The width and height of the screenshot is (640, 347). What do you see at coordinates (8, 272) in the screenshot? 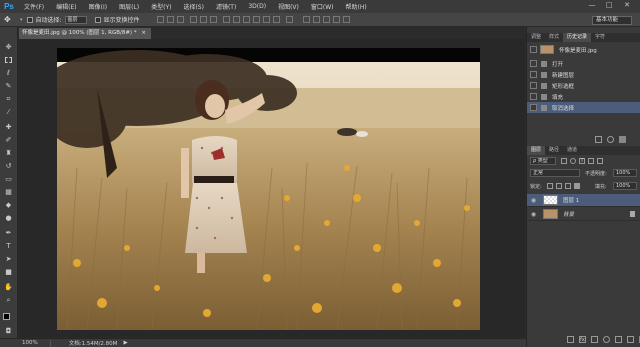
I see `shape-tool-icon: ■` at bounding box center [8, 272].